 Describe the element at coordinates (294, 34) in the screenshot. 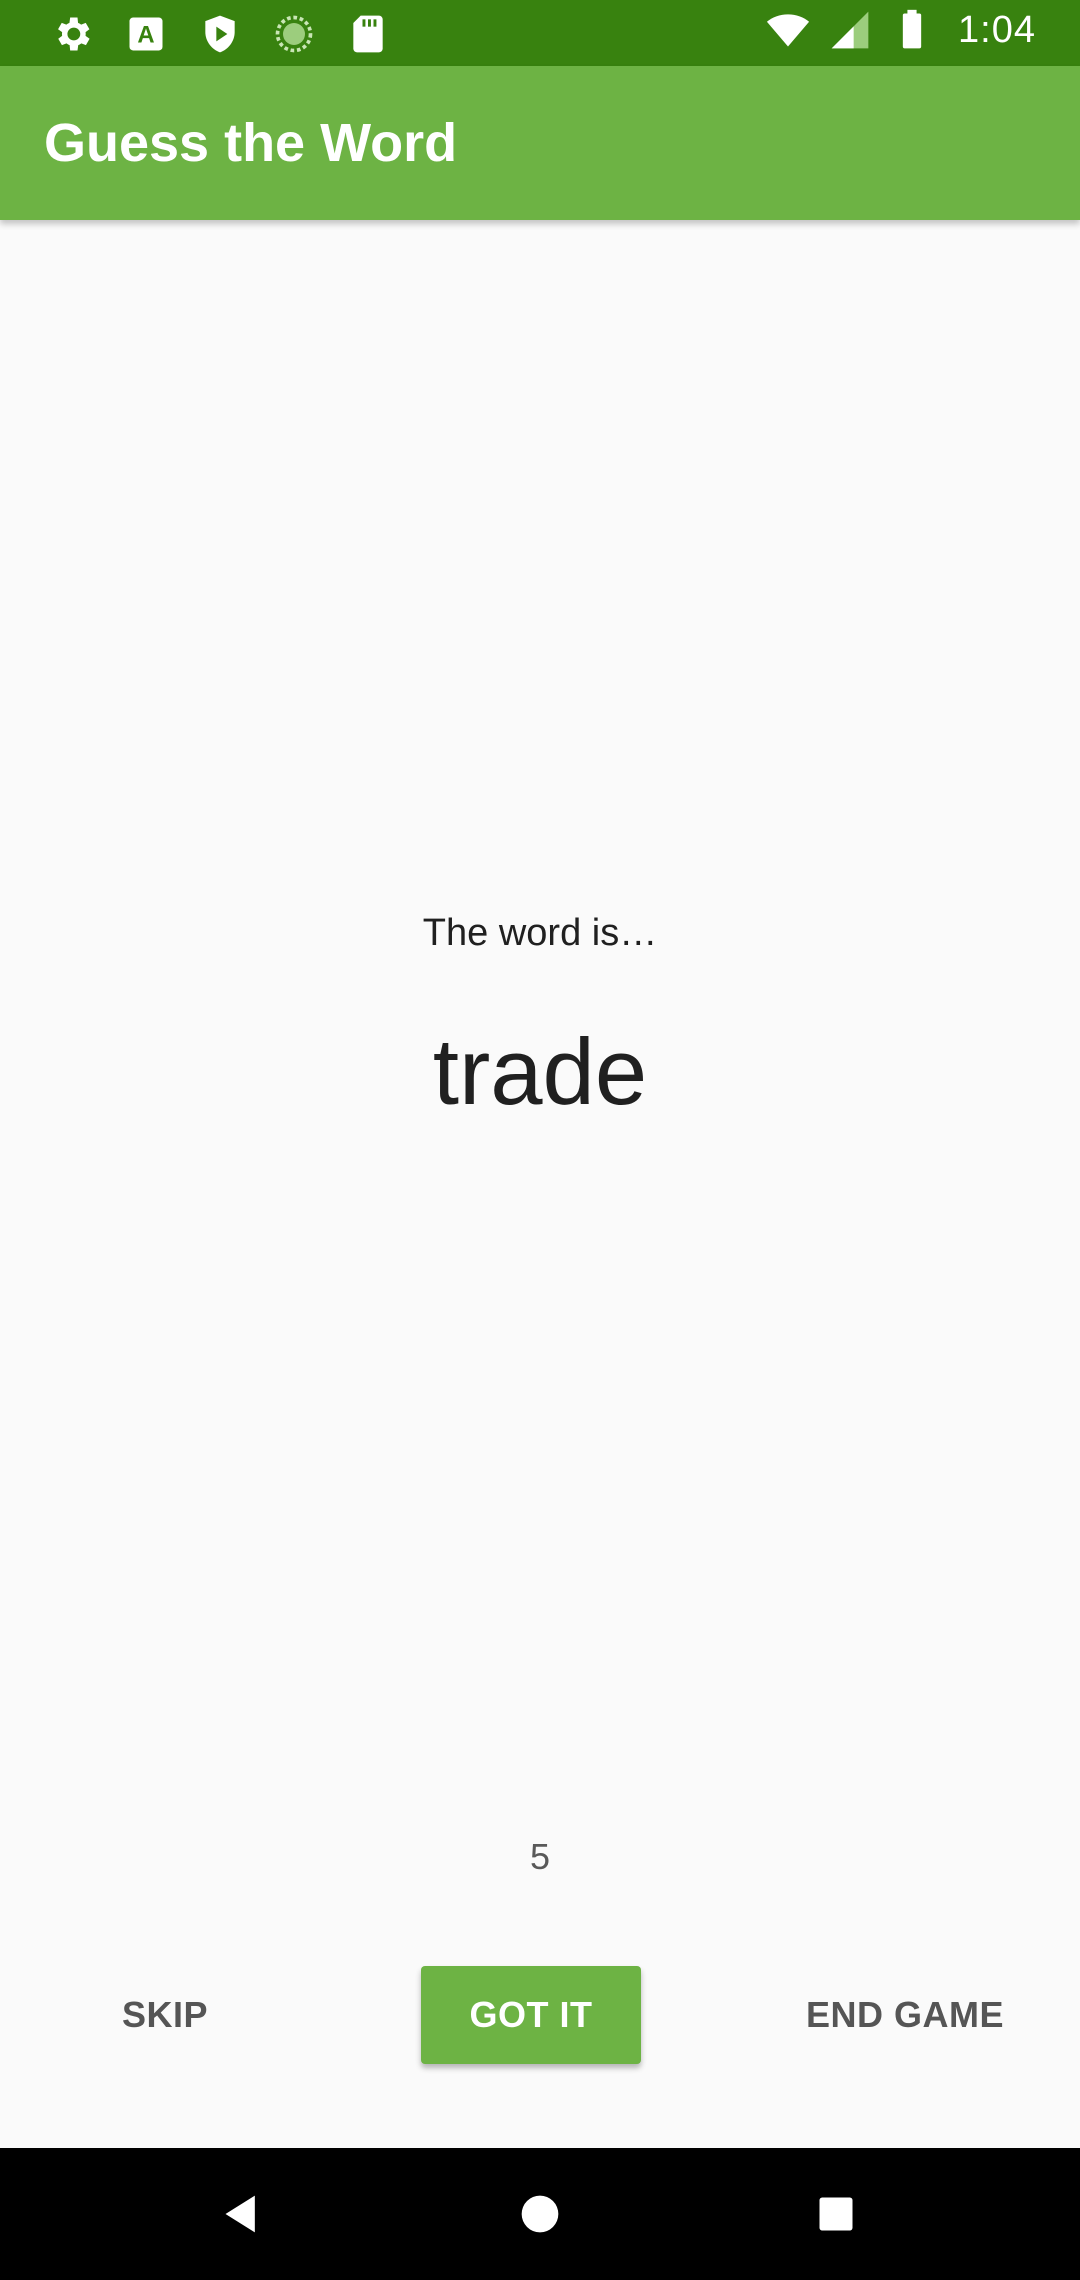

I see `loading-circle-icon` at that location.